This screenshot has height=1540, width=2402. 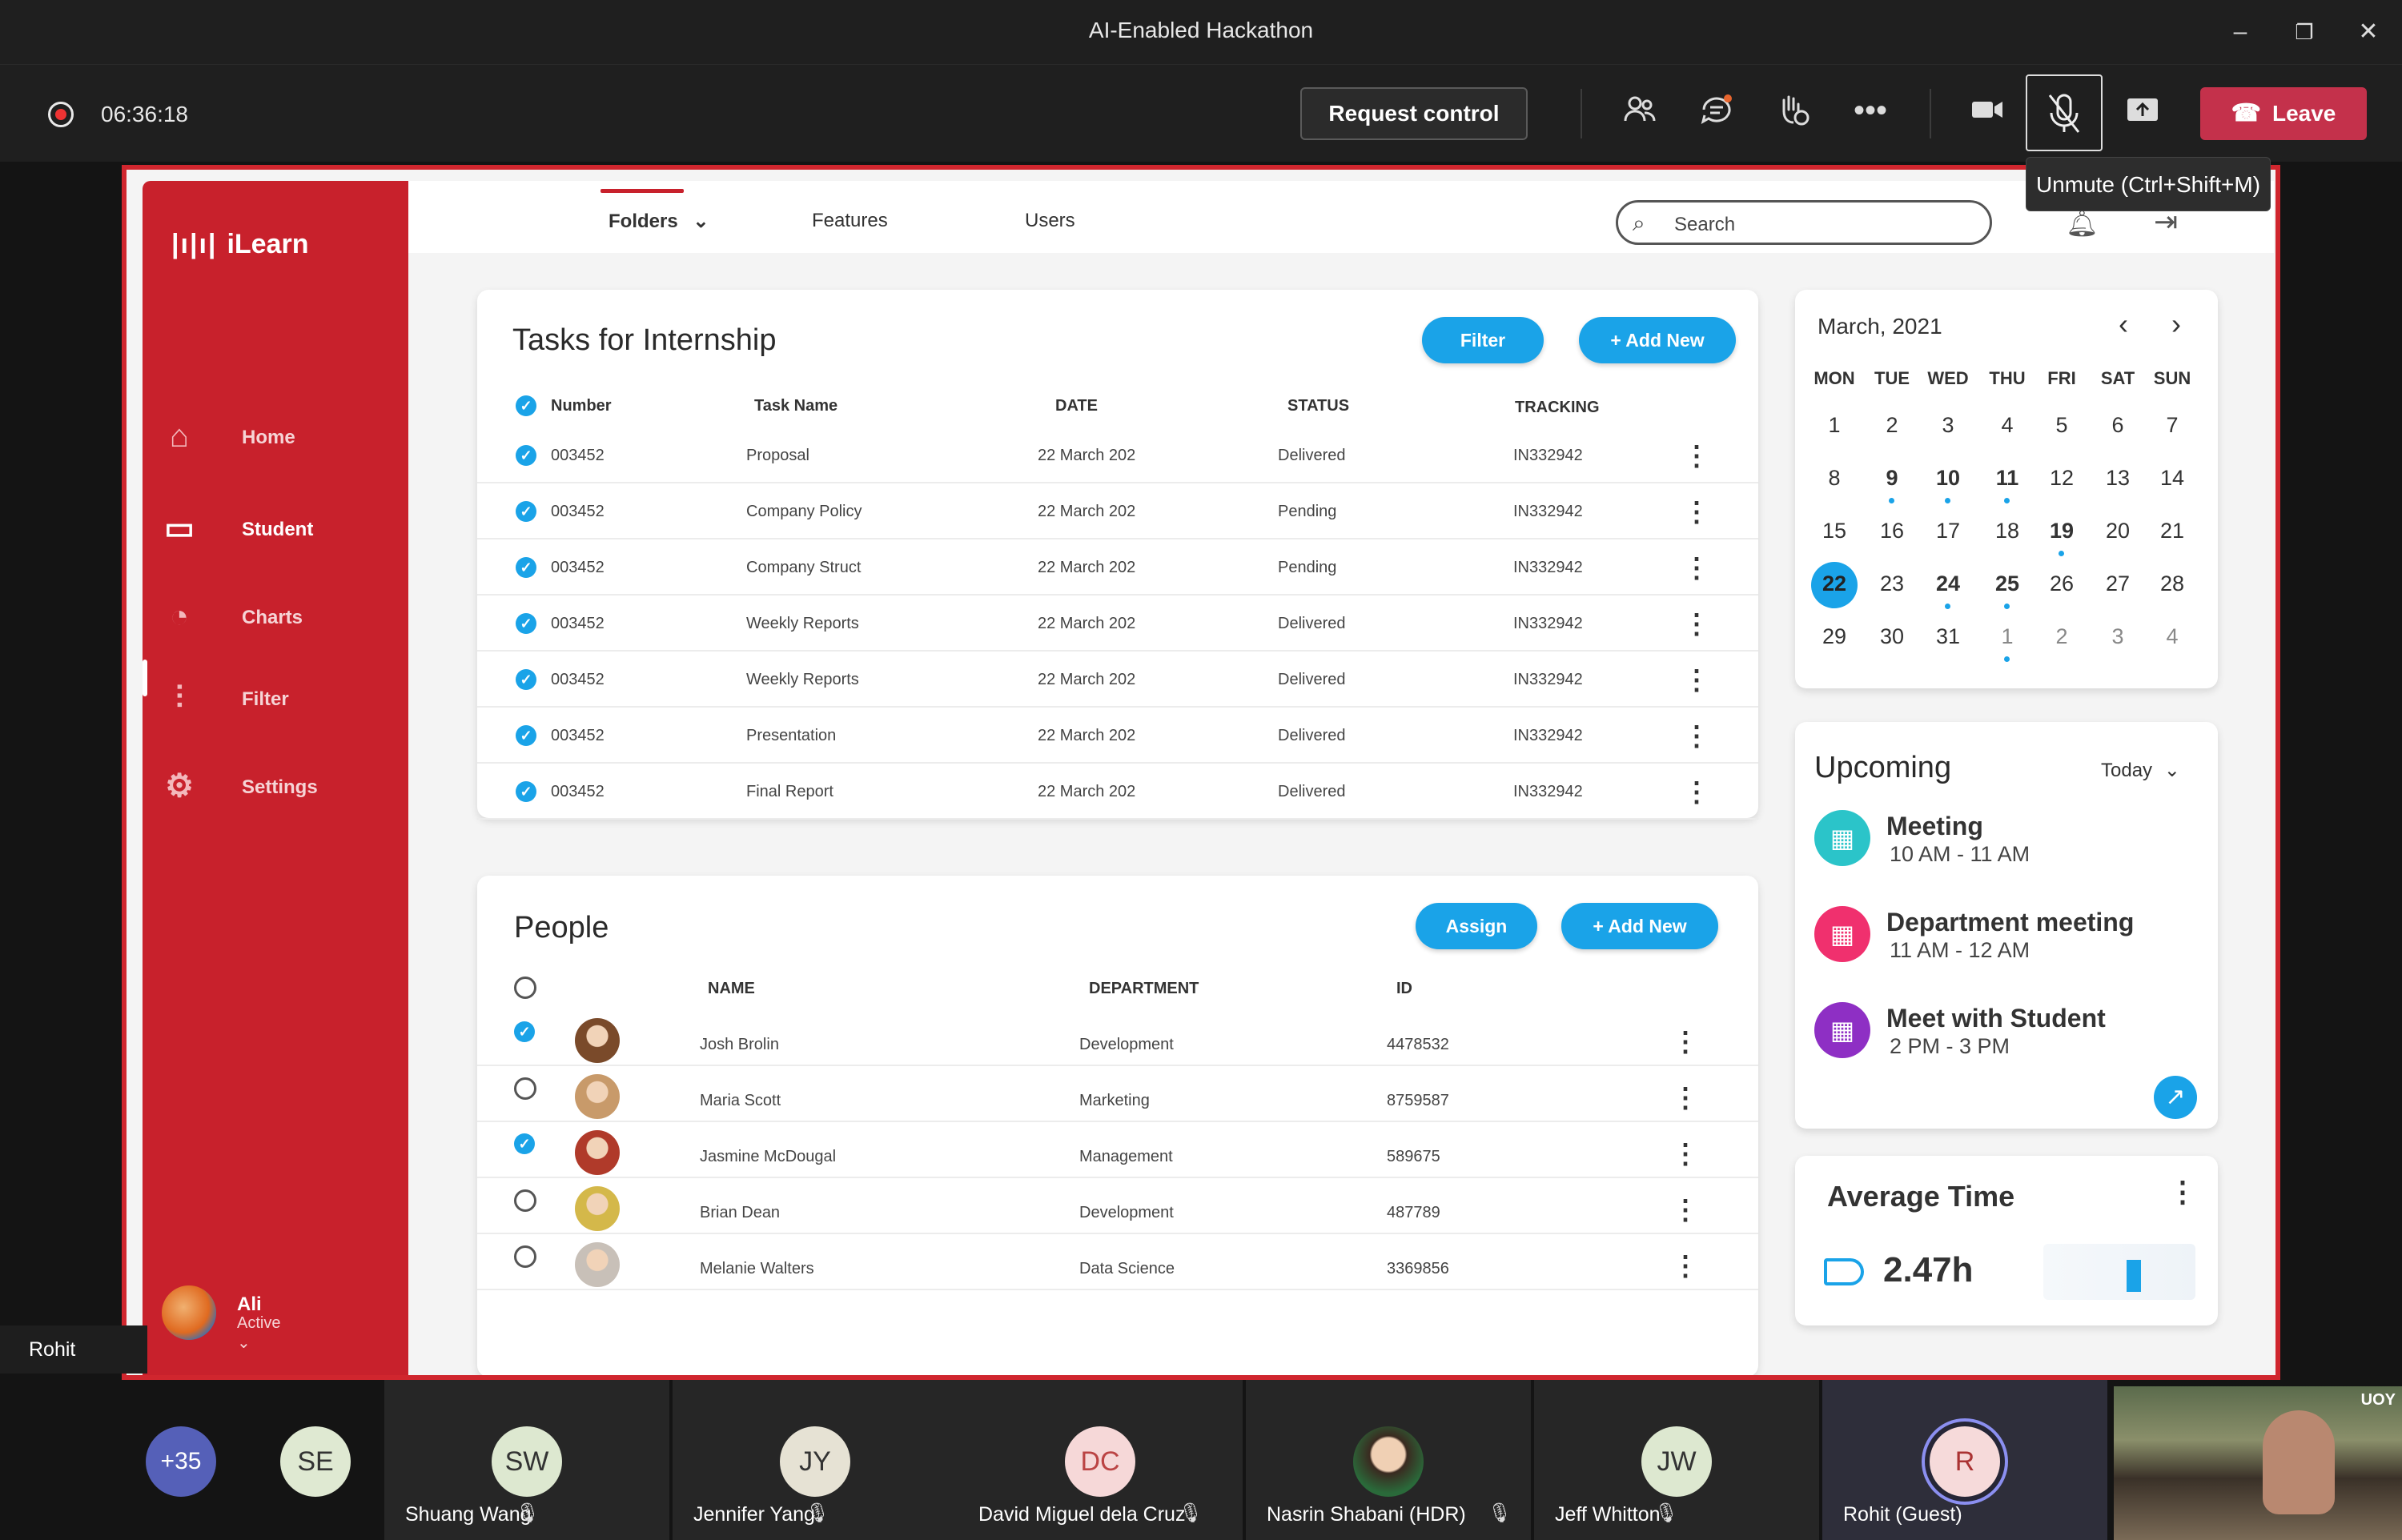 What do you see at coordinates (2172, 426) in the screenshot?
I see `calendar-day: 7` at bounding box center [2172, 426].